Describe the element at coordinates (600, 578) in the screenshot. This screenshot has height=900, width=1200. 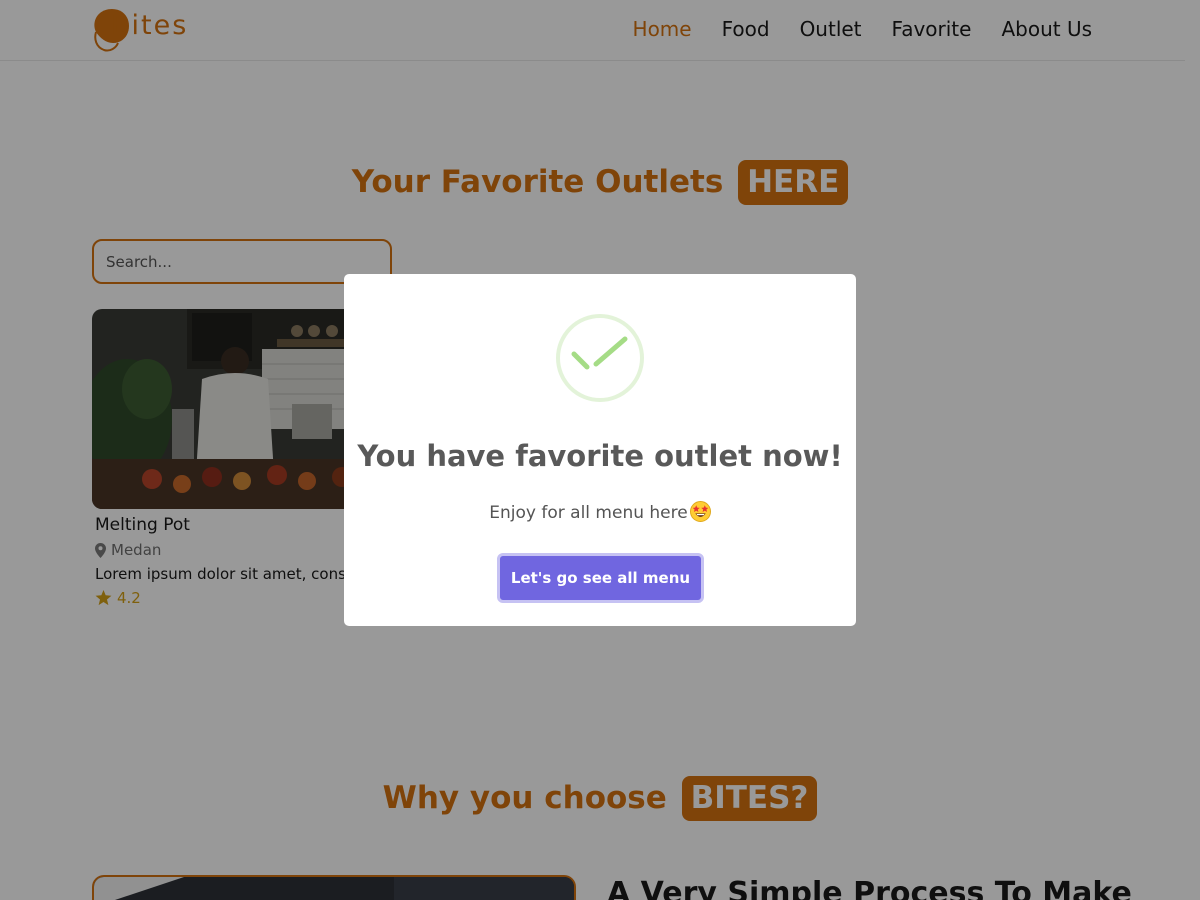
I see `confirm-button: Let's go see all menu` at that location.